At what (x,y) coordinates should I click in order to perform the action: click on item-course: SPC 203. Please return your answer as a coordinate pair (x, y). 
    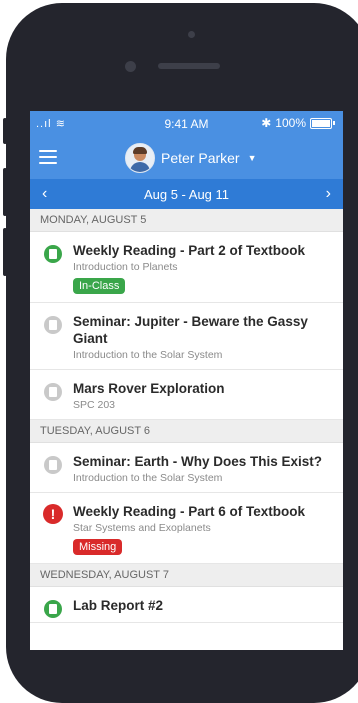
    Looking at the image, I should click on (94, 405).